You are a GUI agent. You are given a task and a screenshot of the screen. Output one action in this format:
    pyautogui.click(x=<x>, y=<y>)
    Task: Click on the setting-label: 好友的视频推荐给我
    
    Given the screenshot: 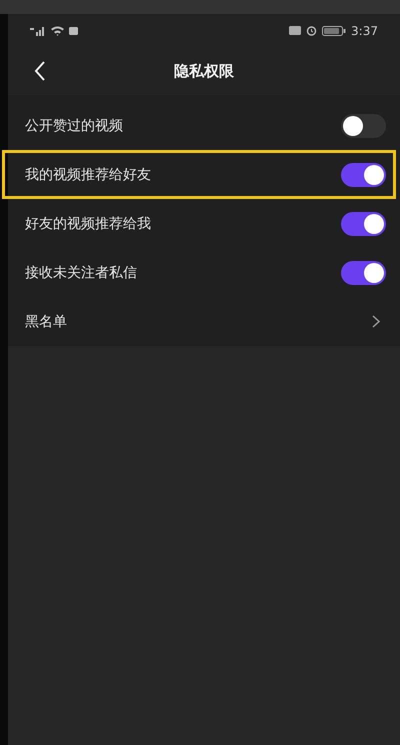 What is the action you would take?
    pyautogui.click(x=88, y=223)
    